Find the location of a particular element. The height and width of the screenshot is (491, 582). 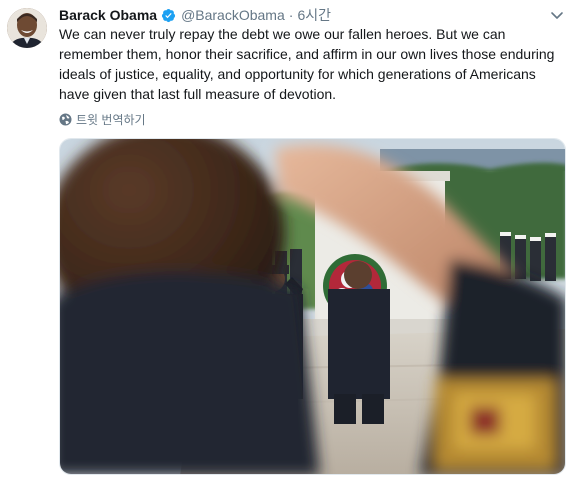

author-name: Barack Obama is located at coordinates (108, 15).